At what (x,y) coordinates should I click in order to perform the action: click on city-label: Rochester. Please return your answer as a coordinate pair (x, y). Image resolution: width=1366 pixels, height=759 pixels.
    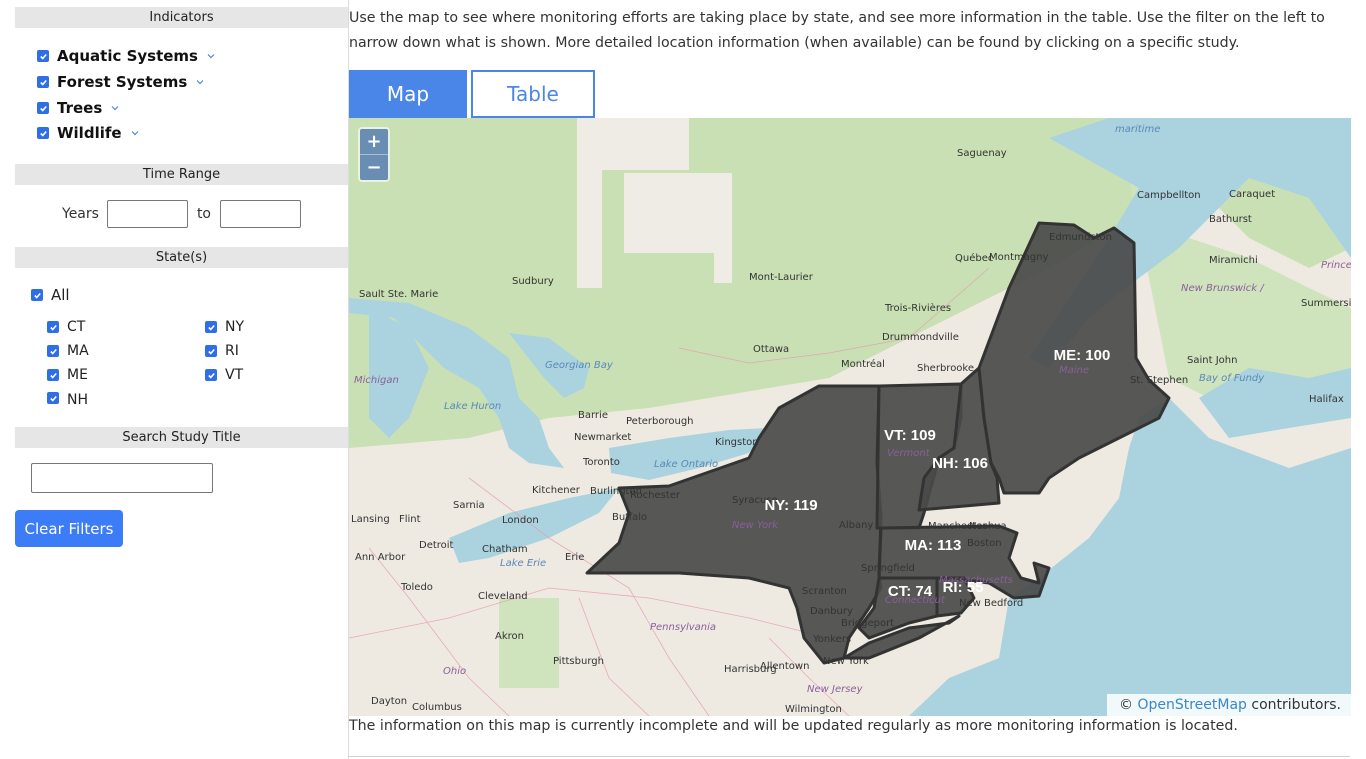
    Looking at the image, I should click on (655, 495).